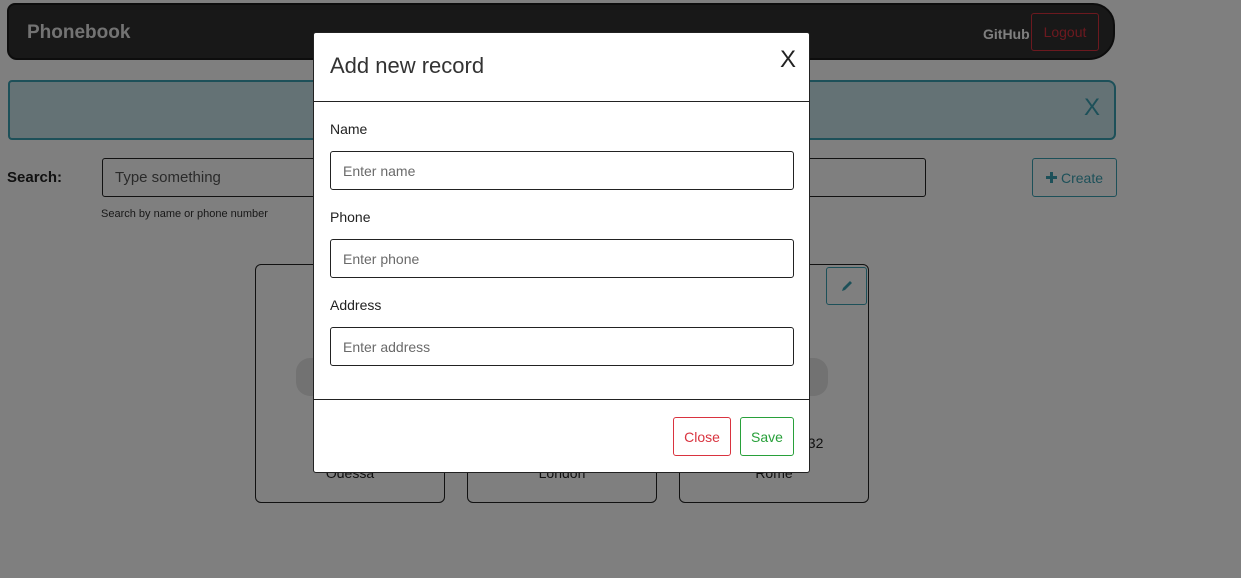 The image size is (1241, 578). I want to click on phone-input, so click(562, 258).